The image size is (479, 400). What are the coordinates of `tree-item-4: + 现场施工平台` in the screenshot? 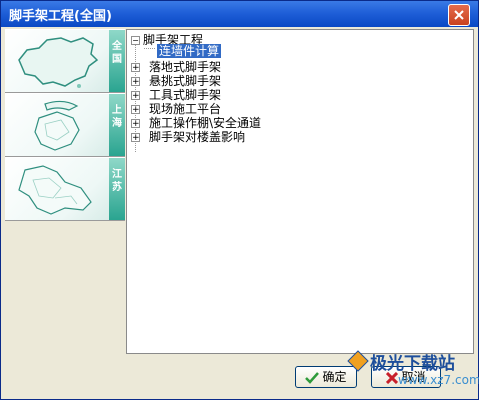 It's located at (176, 108).